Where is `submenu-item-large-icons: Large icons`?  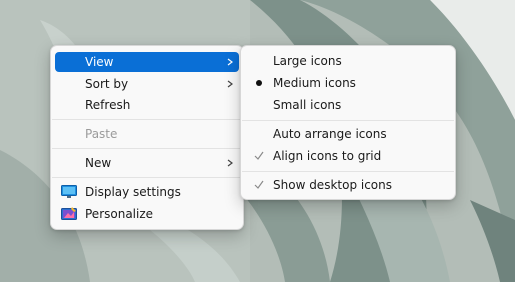 submenu-item-large-icons: Large icons is located at coordinates (348, 61).